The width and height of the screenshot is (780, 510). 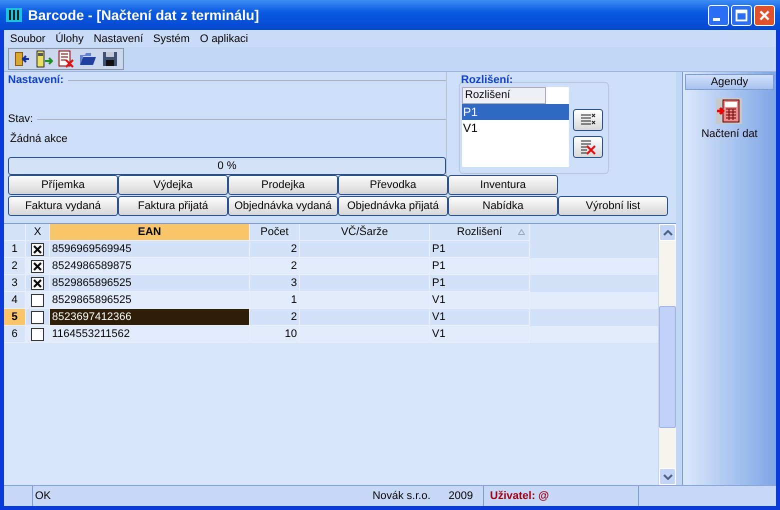 What do you see at coordinates (401, 496) in the screenshot?
I see `company-name: Novák s.r.o.` at bounding box center [401, 496].